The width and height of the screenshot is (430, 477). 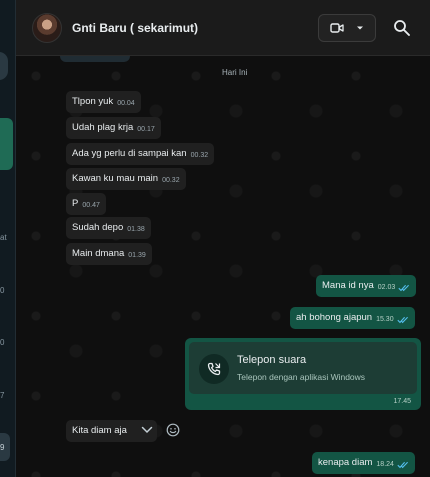 I want to click on outgoing-message: ah bohong ajapun 15.30, so click(x=352, y=318).